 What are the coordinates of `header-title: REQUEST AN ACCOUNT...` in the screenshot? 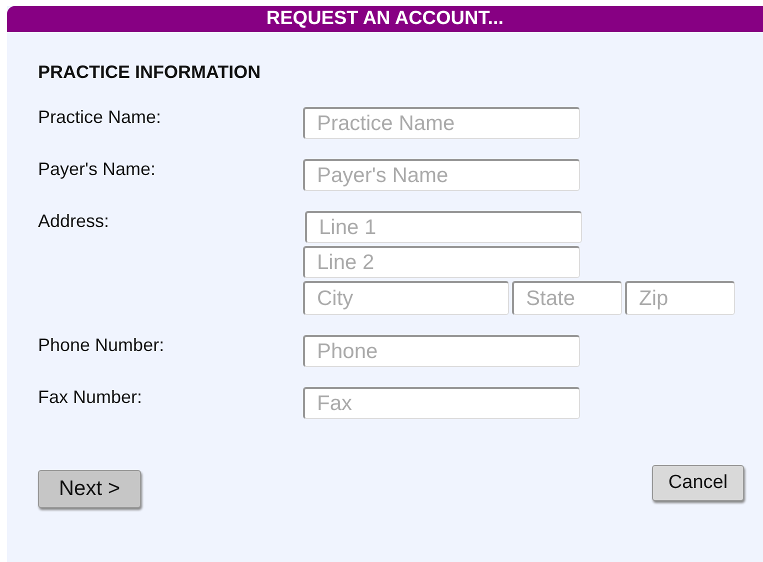 It's located at (385, 19).